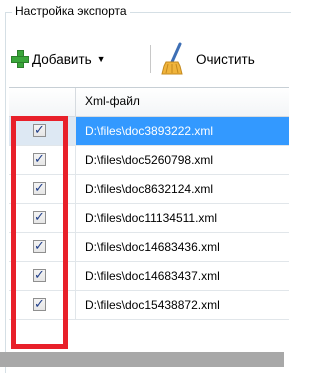 This screenshot has height=373, width=320. Describe the element at coordinates (71, 11) in the screenshot. I see `group-title: Настройка экспорта` at that location.